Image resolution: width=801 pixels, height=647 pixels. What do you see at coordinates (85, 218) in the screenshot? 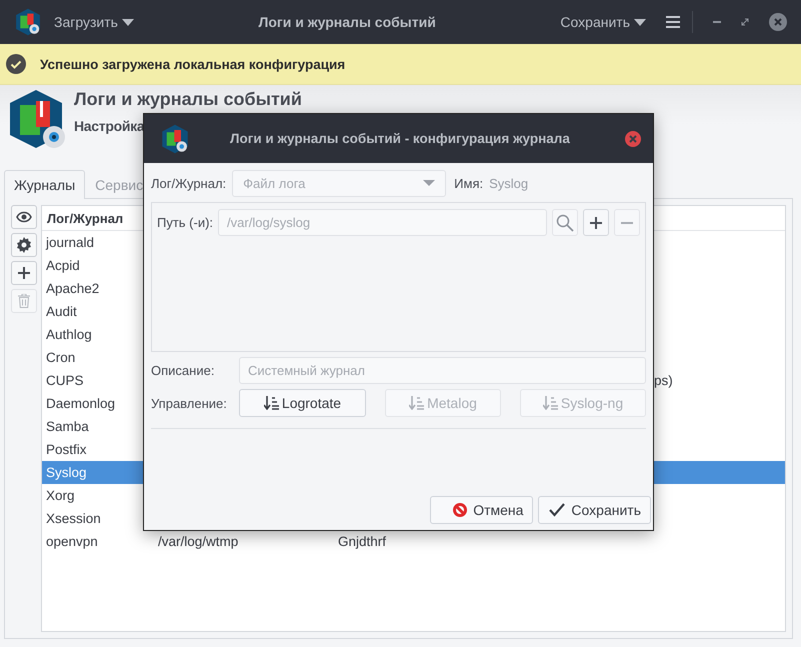
I see `column-header: Лог/Журнал` at bounding box center [85, 218].